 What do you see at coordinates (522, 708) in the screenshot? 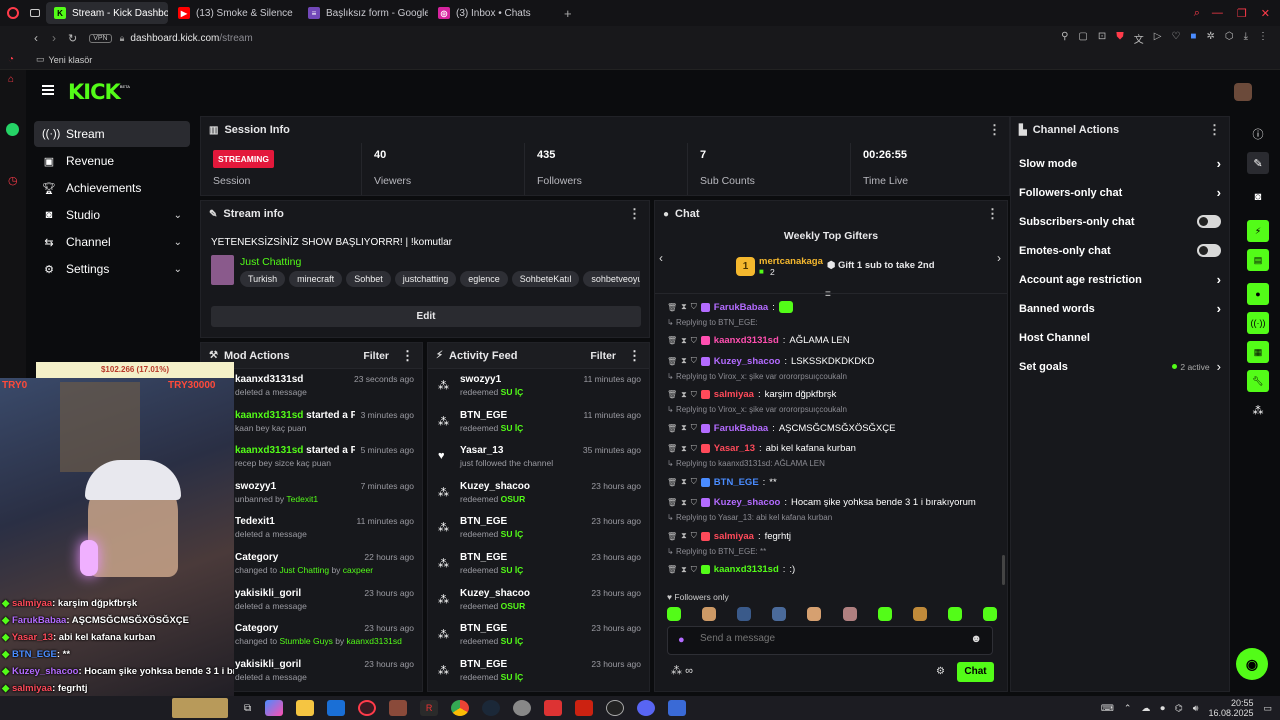
I see `shield-app-icon` at bounding box center [522, 708].